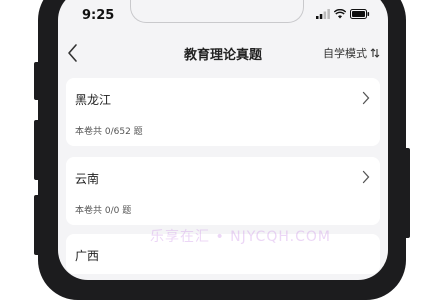 Image resolution: width=445 pixels, height=300 pixels. Describe the element at coordinates (240, 237) in the screenshot. I see `watermark: 乐享在汇 • NJYCQH.COM` at that location.